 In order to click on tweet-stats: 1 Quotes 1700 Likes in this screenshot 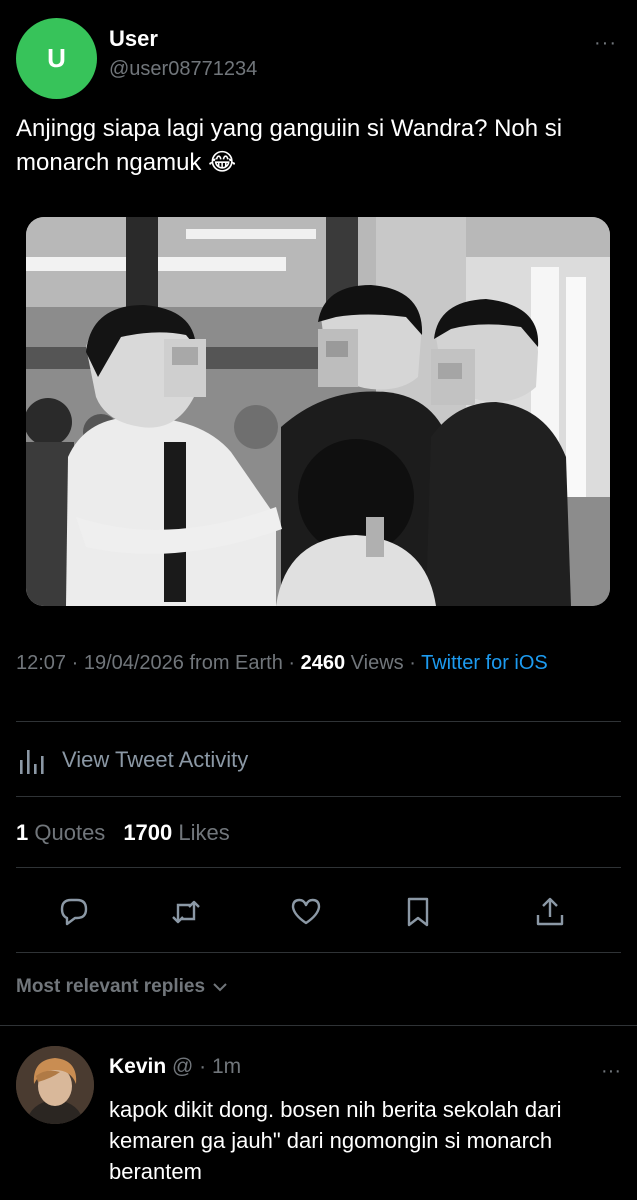, I will do `click(123, 833)`.